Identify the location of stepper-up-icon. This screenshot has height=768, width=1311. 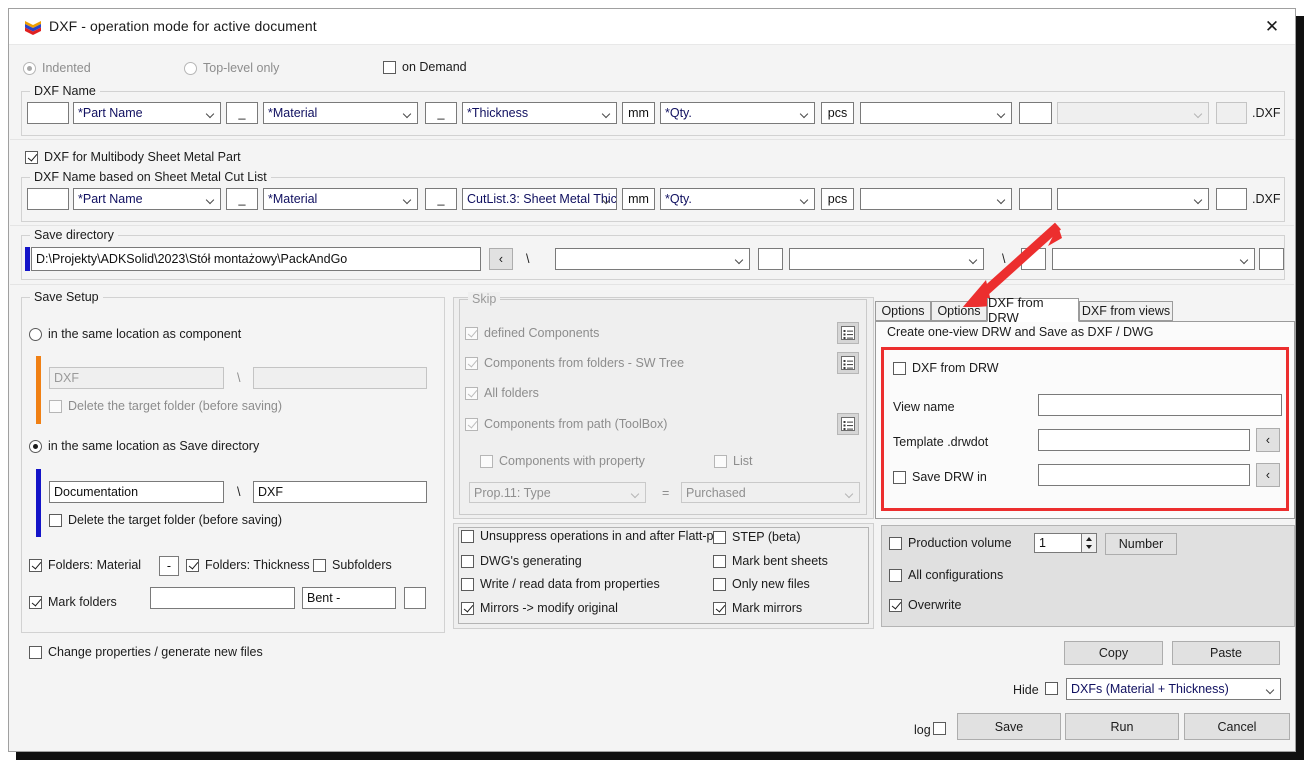
(1088, 538).